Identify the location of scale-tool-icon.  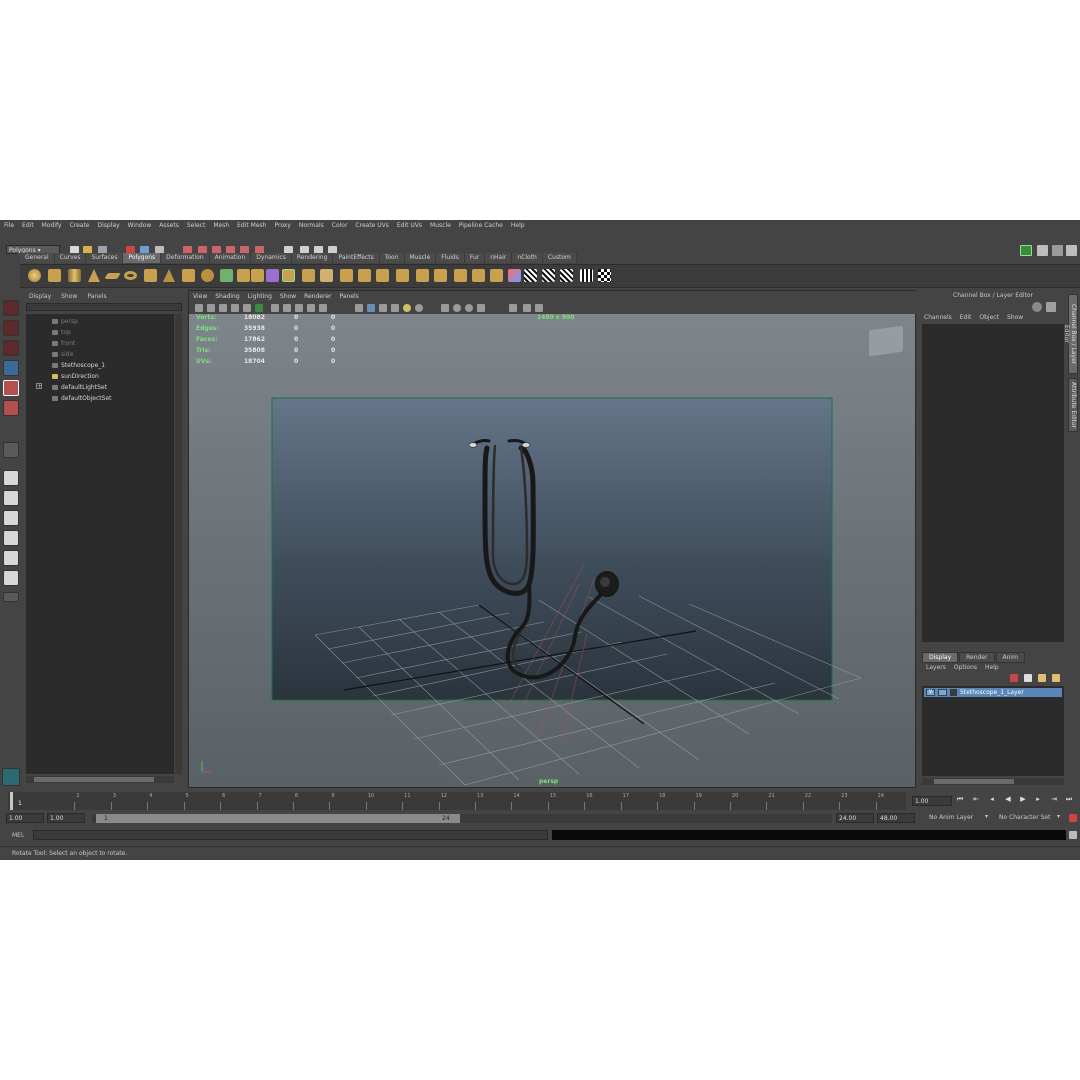
(11, 408).